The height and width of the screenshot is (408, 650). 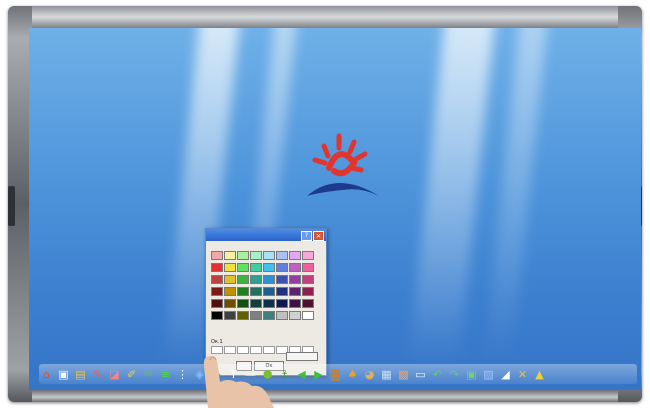 What do you see at coordinates (302, 356) in the screenshot?
I see `add-custom-color-button` at bounding box center [302, 356].